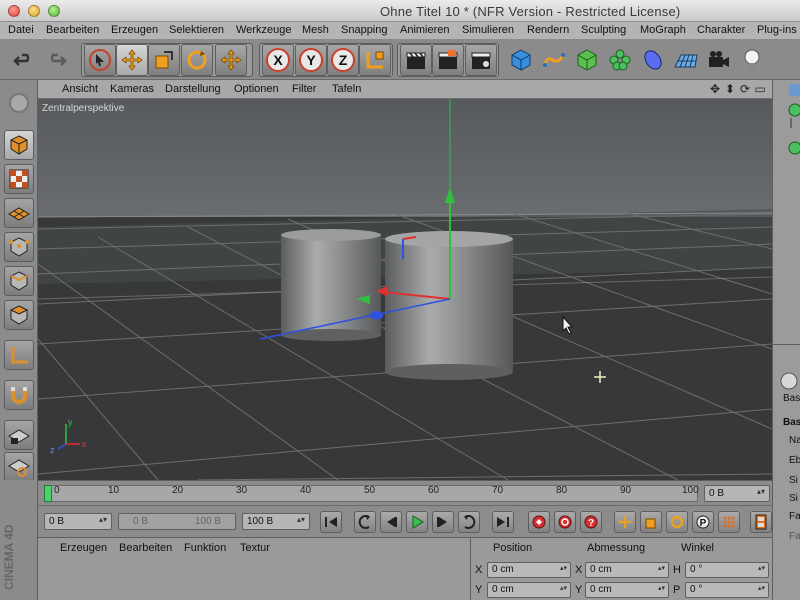  I want to click on timeline-playhead, so click(48, 493).